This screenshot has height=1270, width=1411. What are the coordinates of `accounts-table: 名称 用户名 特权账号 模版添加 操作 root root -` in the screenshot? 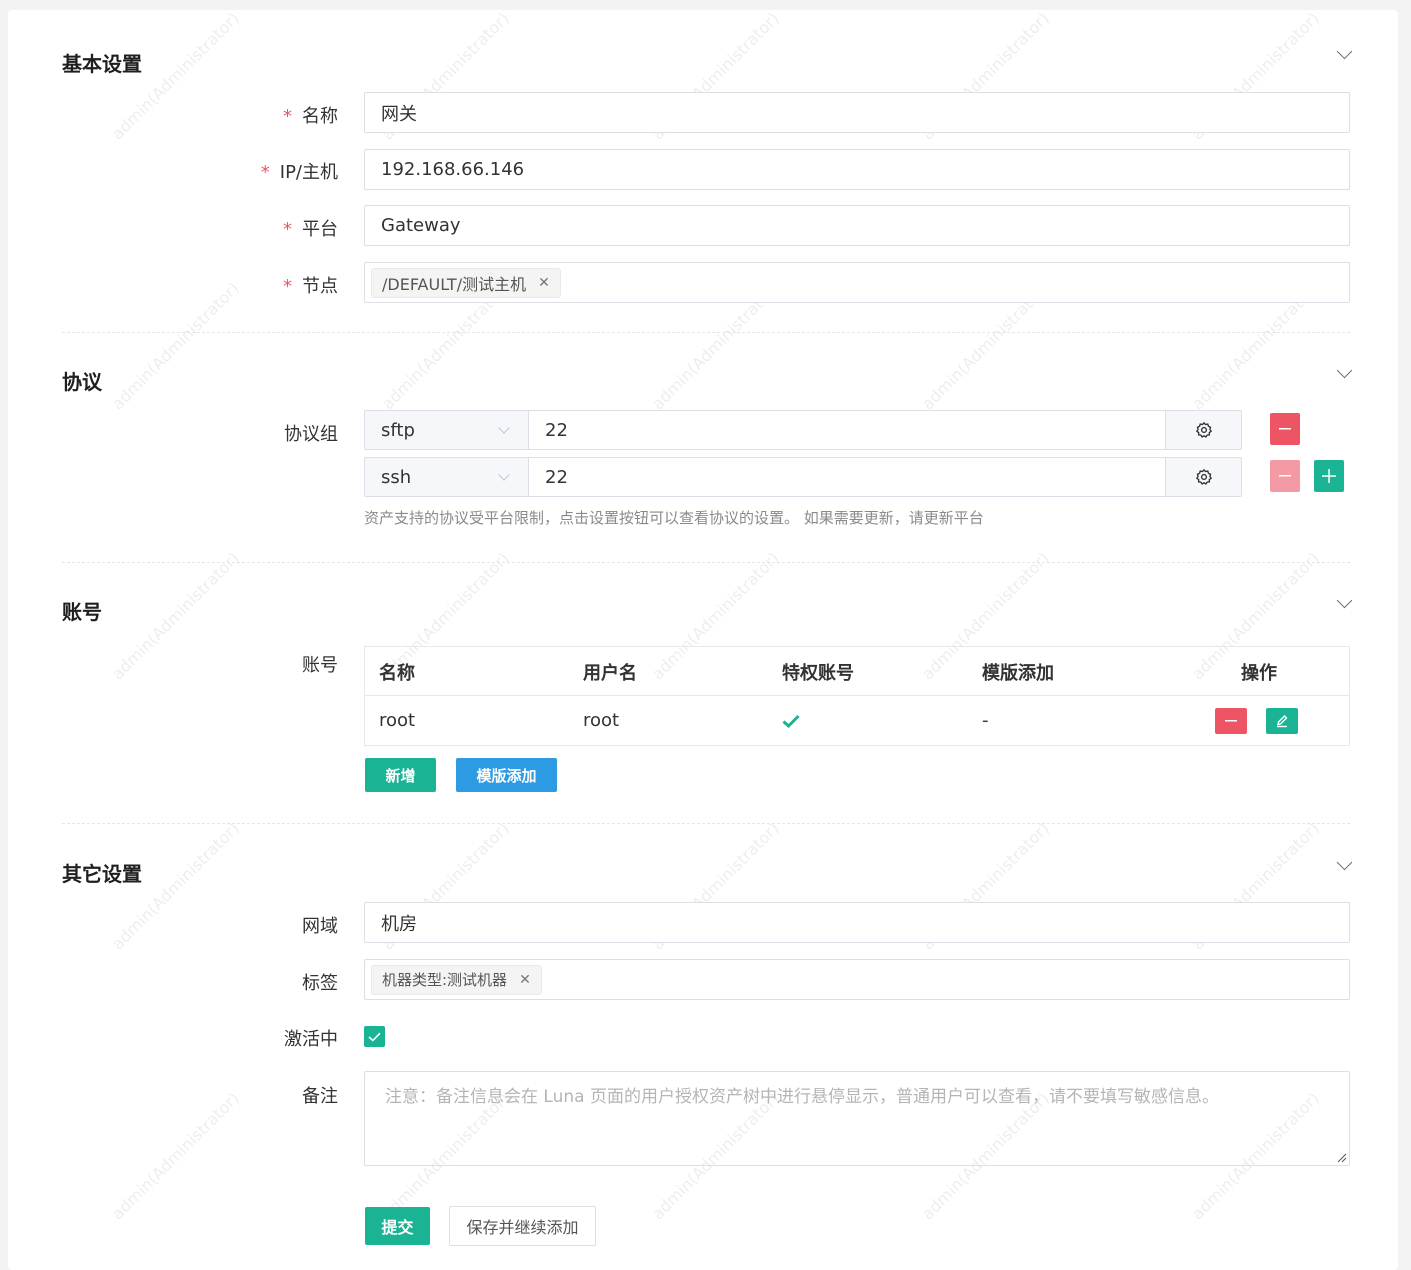 It's located at (857, 696).